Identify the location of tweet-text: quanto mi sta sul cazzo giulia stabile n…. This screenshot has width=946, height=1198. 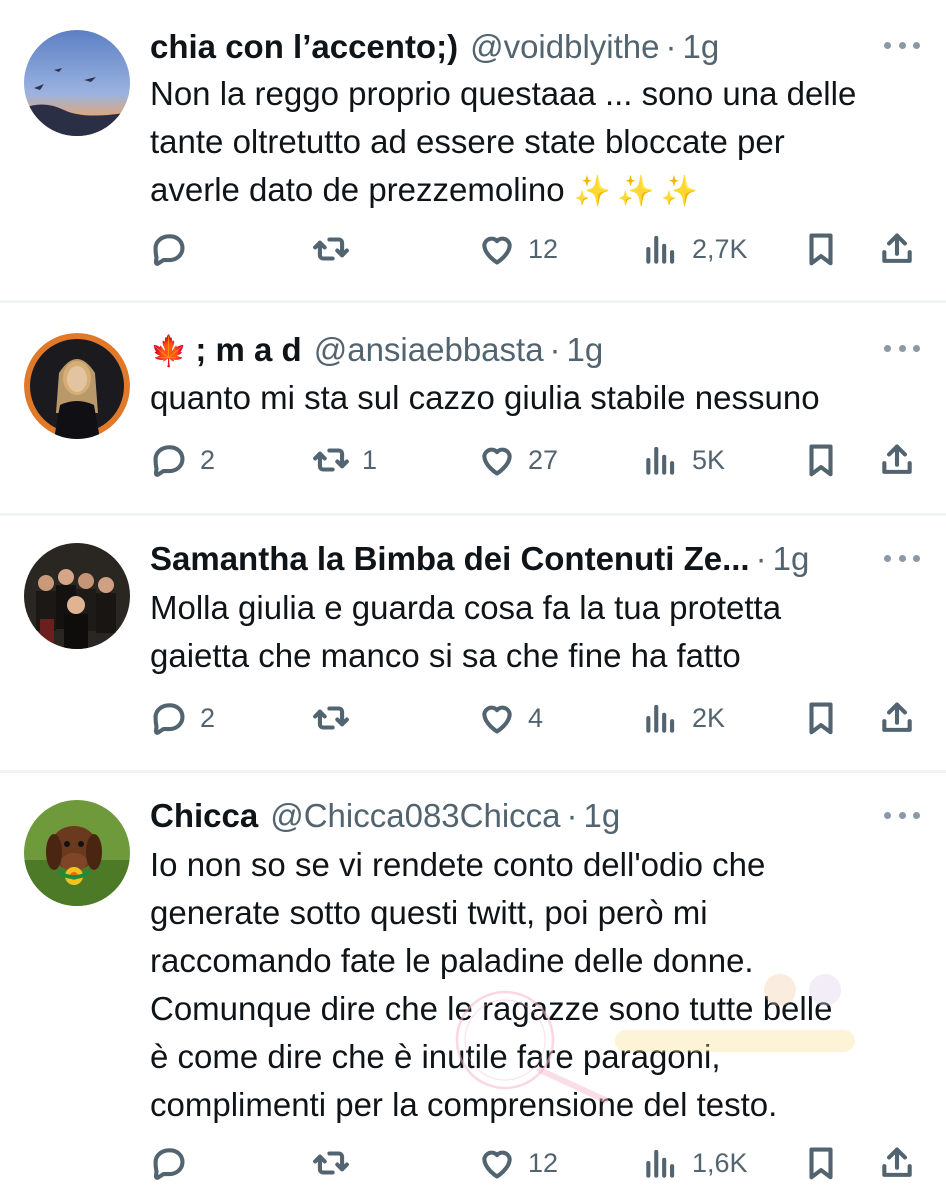
(534, 398).